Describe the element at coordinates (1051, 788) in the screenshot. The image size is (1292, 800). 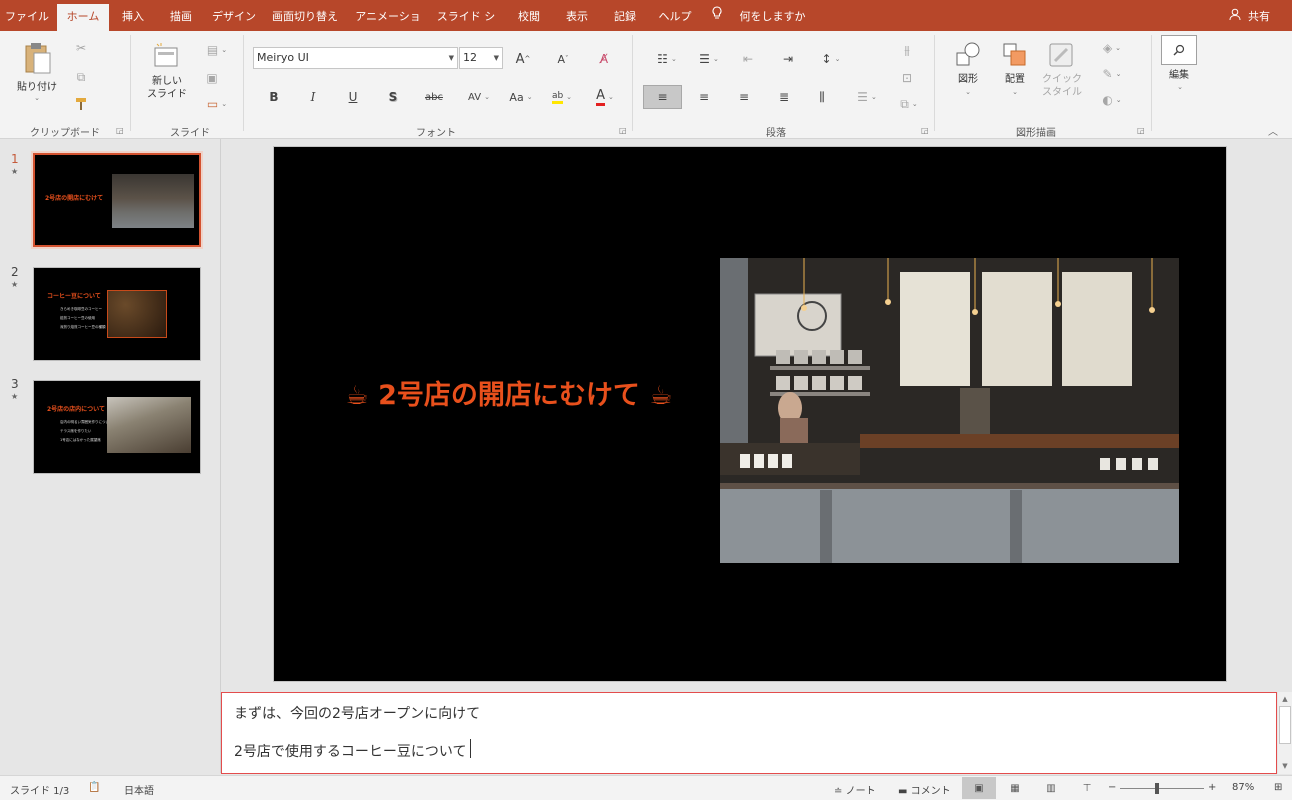
I see `reading-view-button: ▥` at that location.